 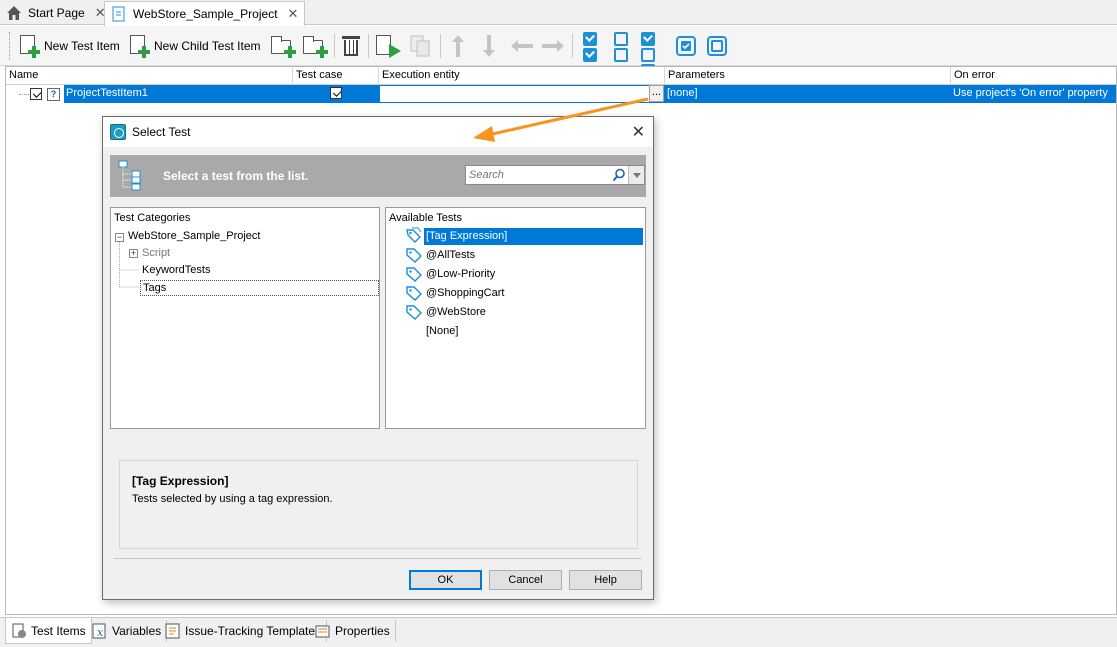 I want to click on check-selected-button, so click(x=686, y=46).